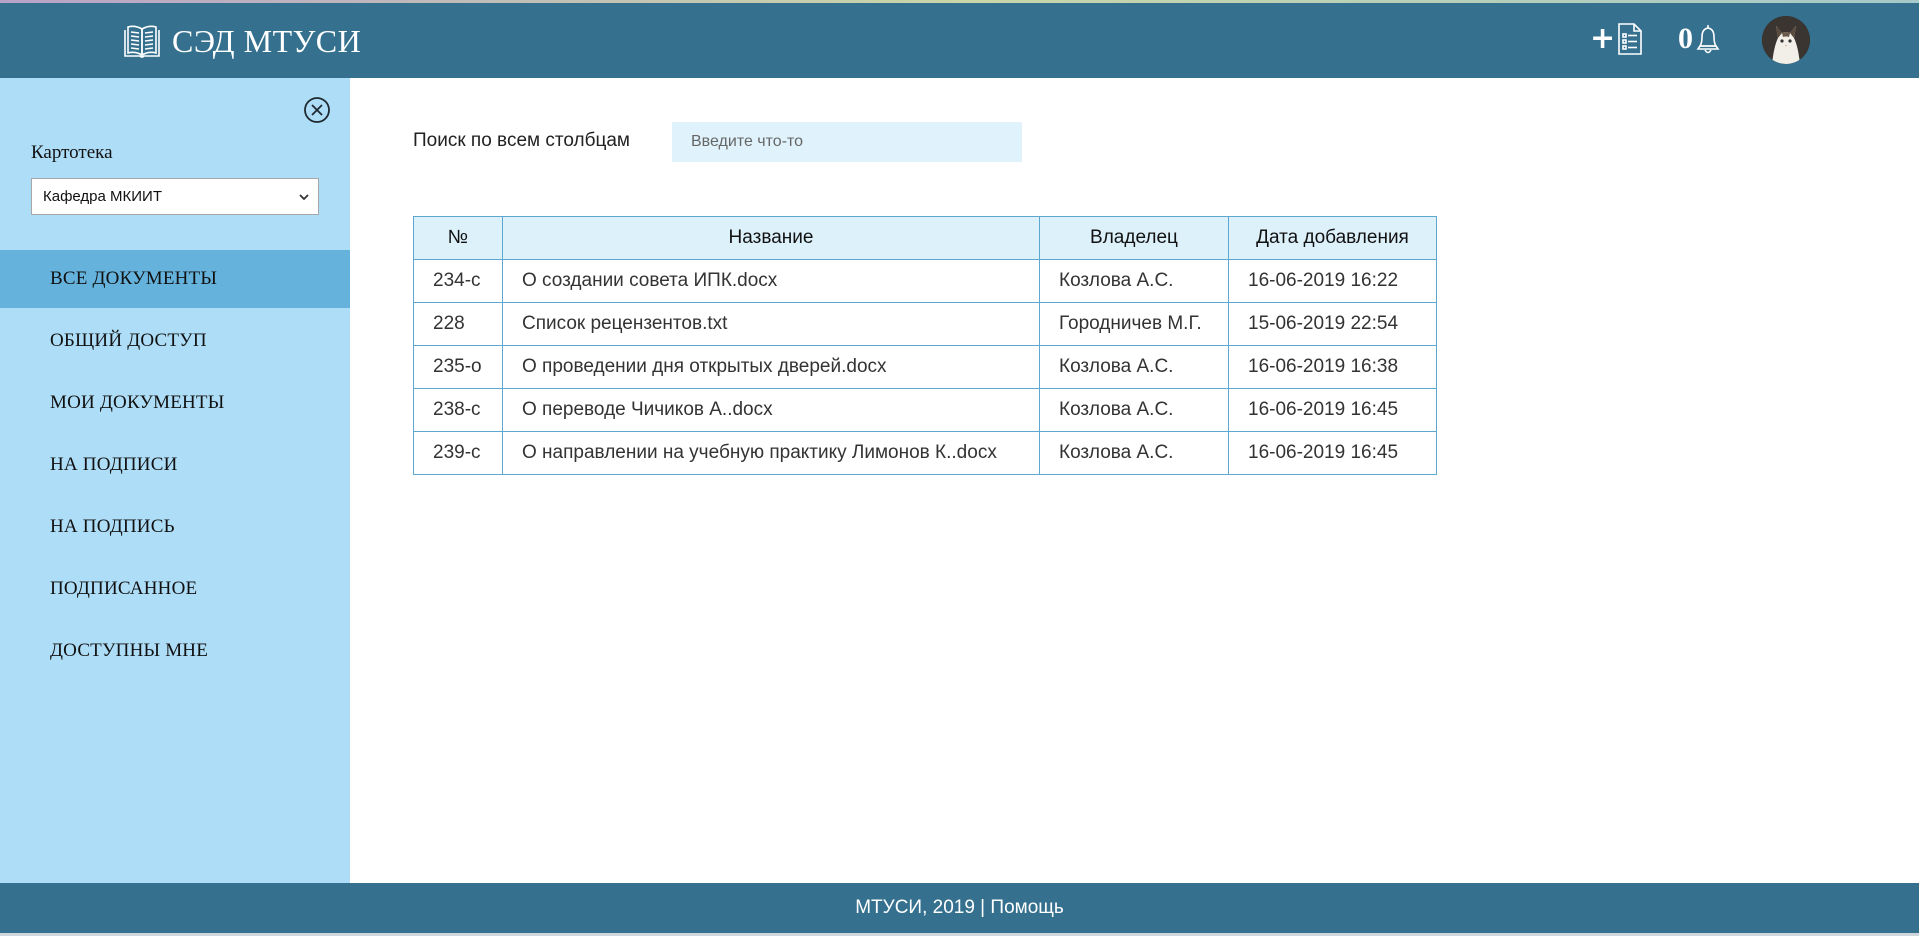 Image resolution: width=1919 pixels, height=936 pixels. I want to click on cell-title: Список рецензентов.txt, so click(771, 324).